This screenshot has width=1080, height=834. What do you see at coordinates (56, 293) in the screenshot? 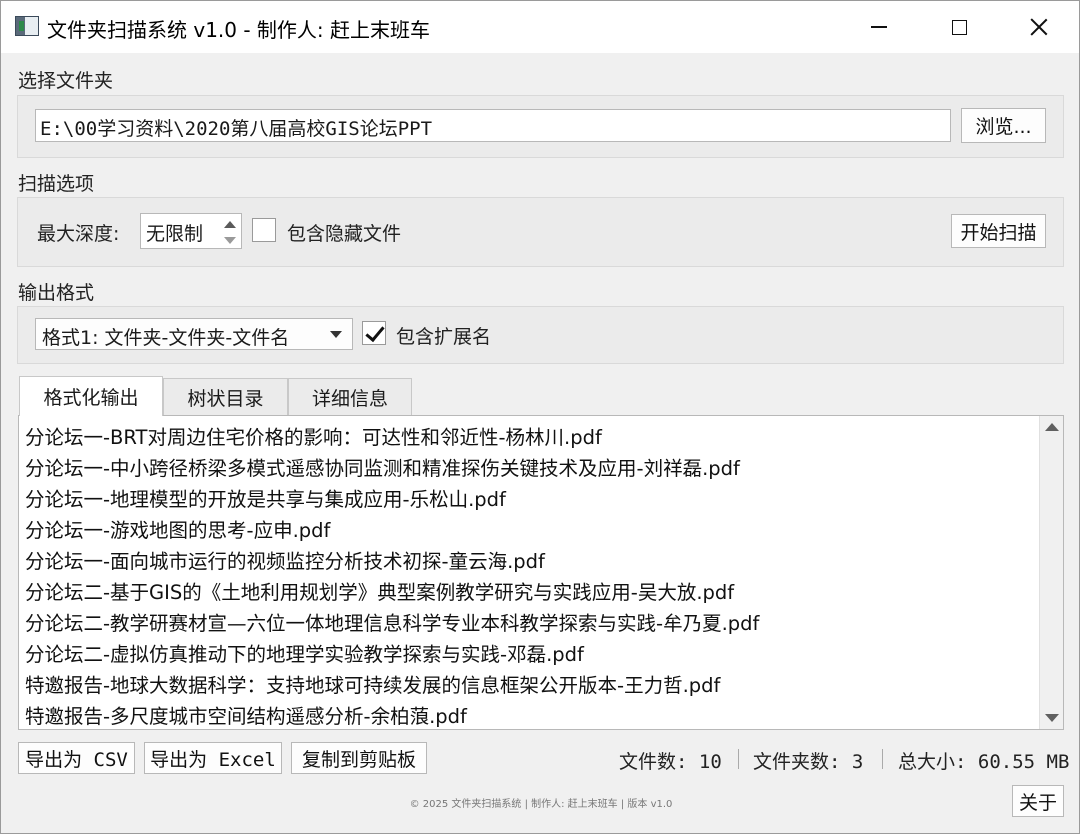
I see `output-section-label: 输出格式` at bounding box center [56, 293].